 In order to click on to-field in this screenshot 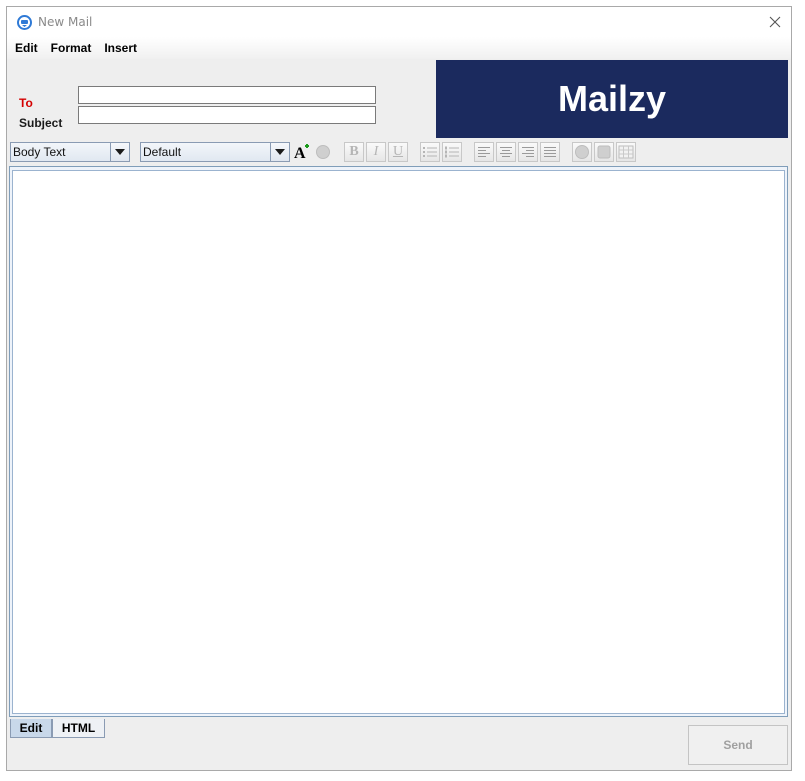, I will do `click(227, 95)`.